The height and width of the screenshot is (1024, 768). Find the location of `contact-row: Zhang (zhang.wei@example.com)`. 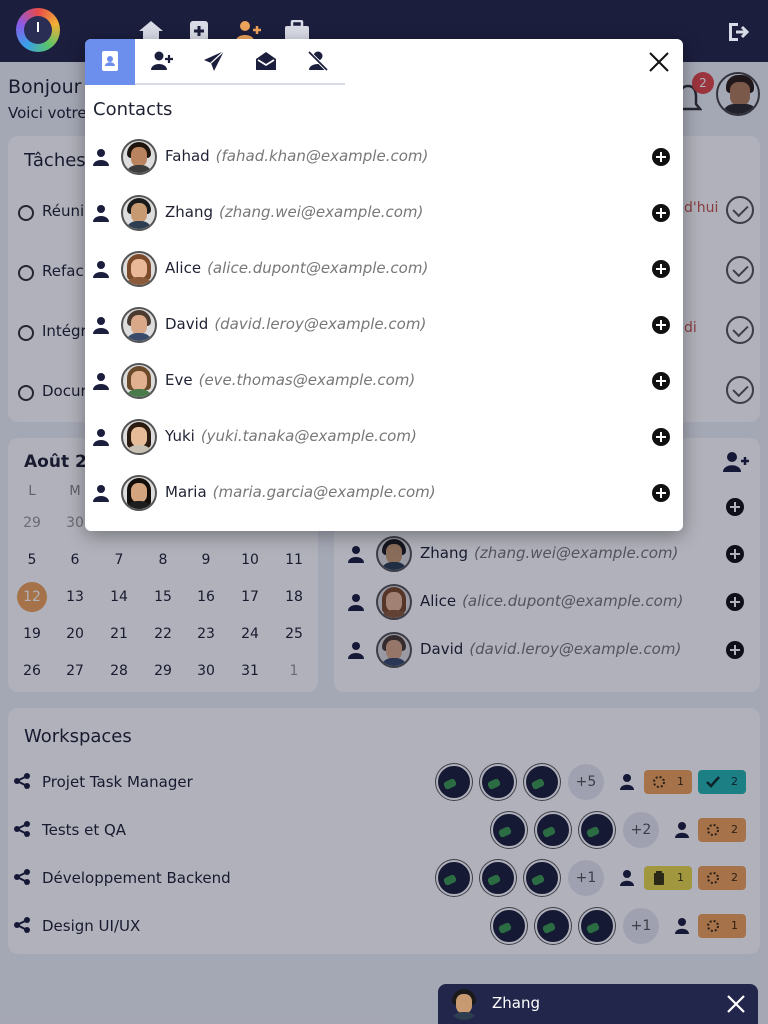

contact-row: Zhang (zhang.wei@example.com) is located at coordinates (384, 213).